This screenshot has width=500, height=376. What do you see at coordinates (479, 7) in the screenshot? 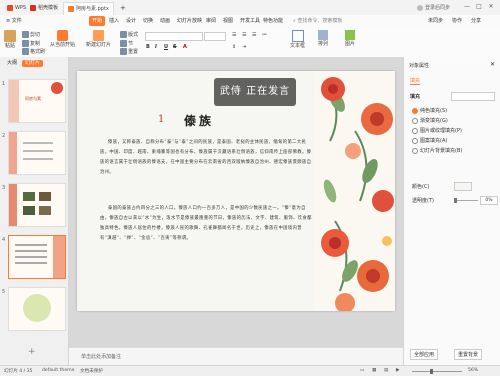
I see `maximize-button: □` at bounding box center [479, 7].